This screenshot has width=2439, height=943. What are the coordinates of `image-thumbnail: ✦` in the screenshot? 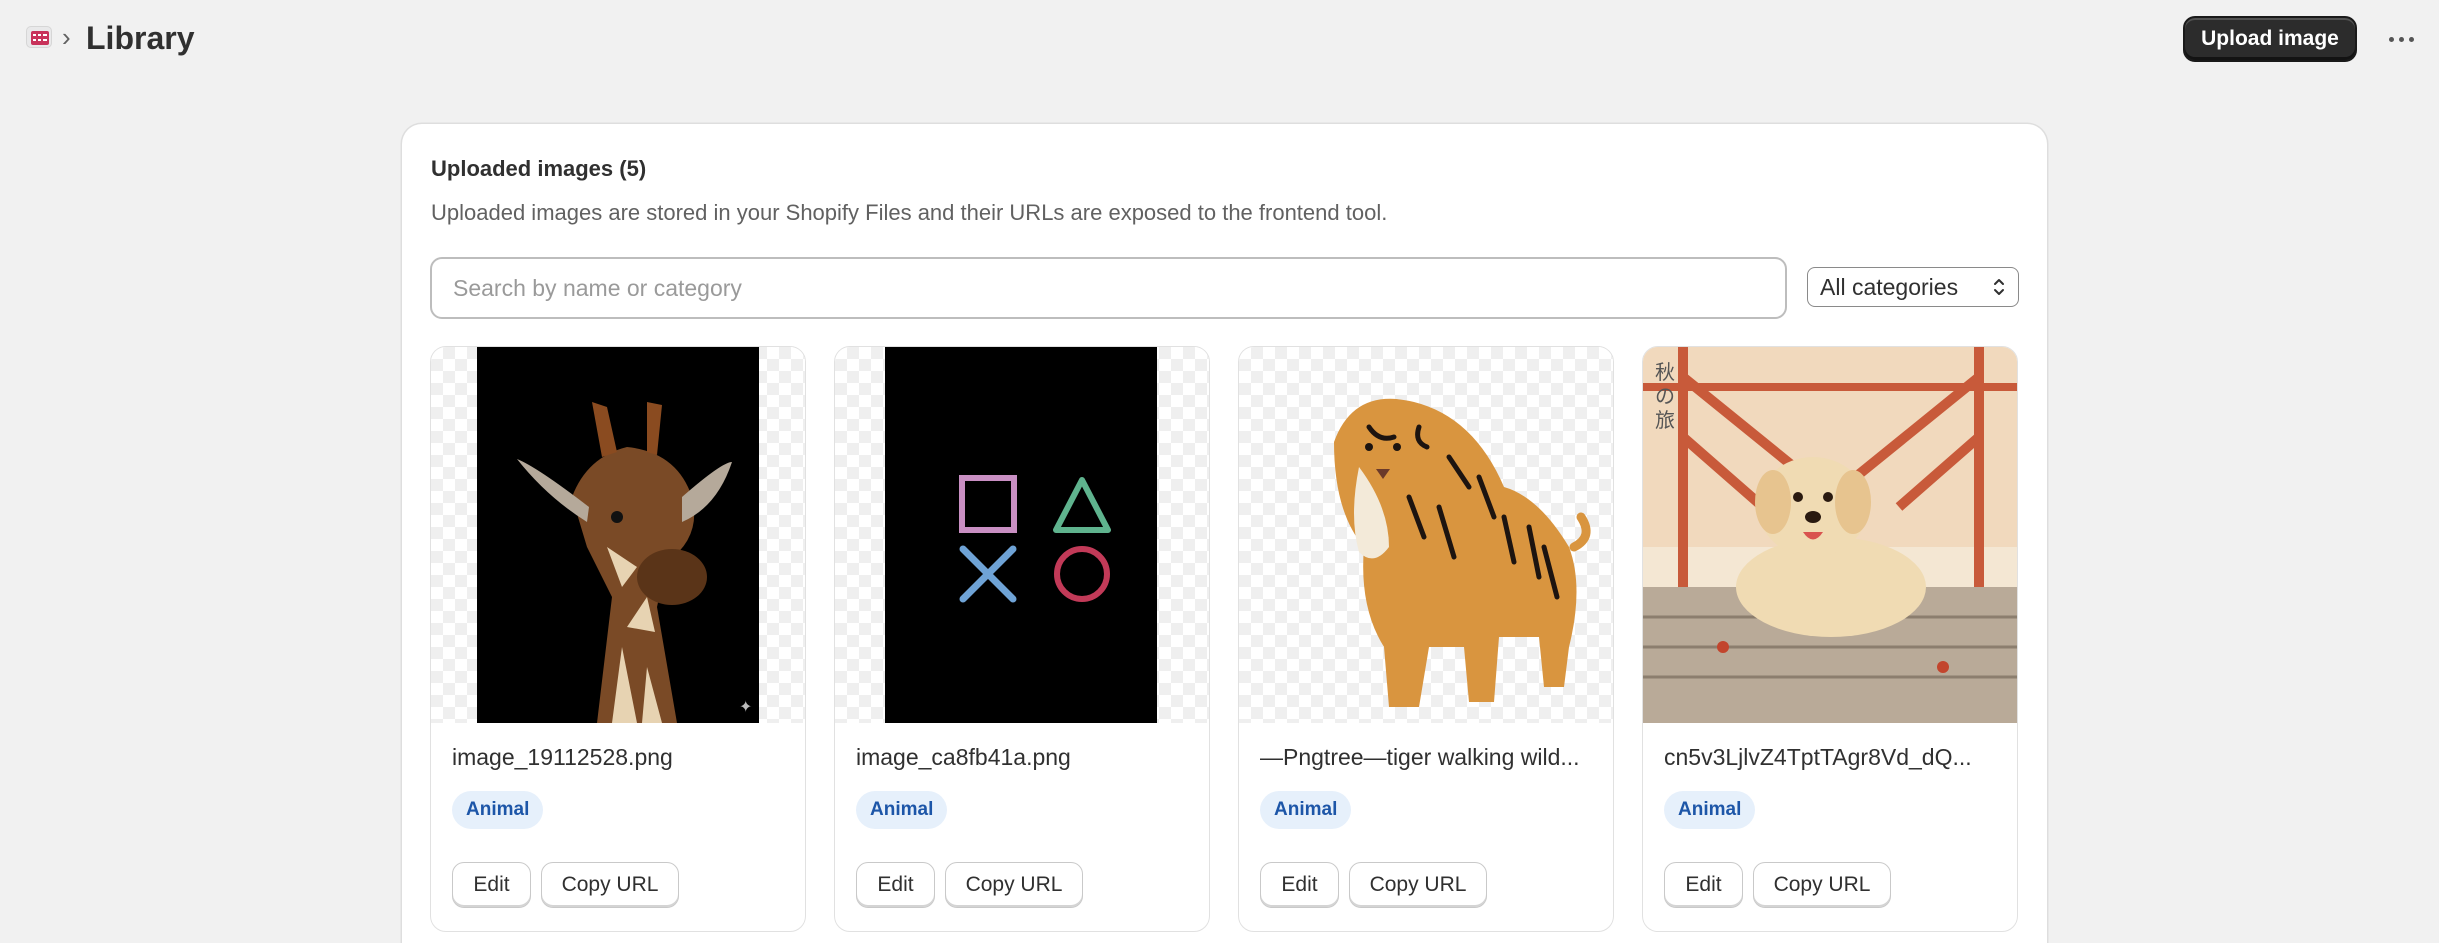 It's located at (618, 535).